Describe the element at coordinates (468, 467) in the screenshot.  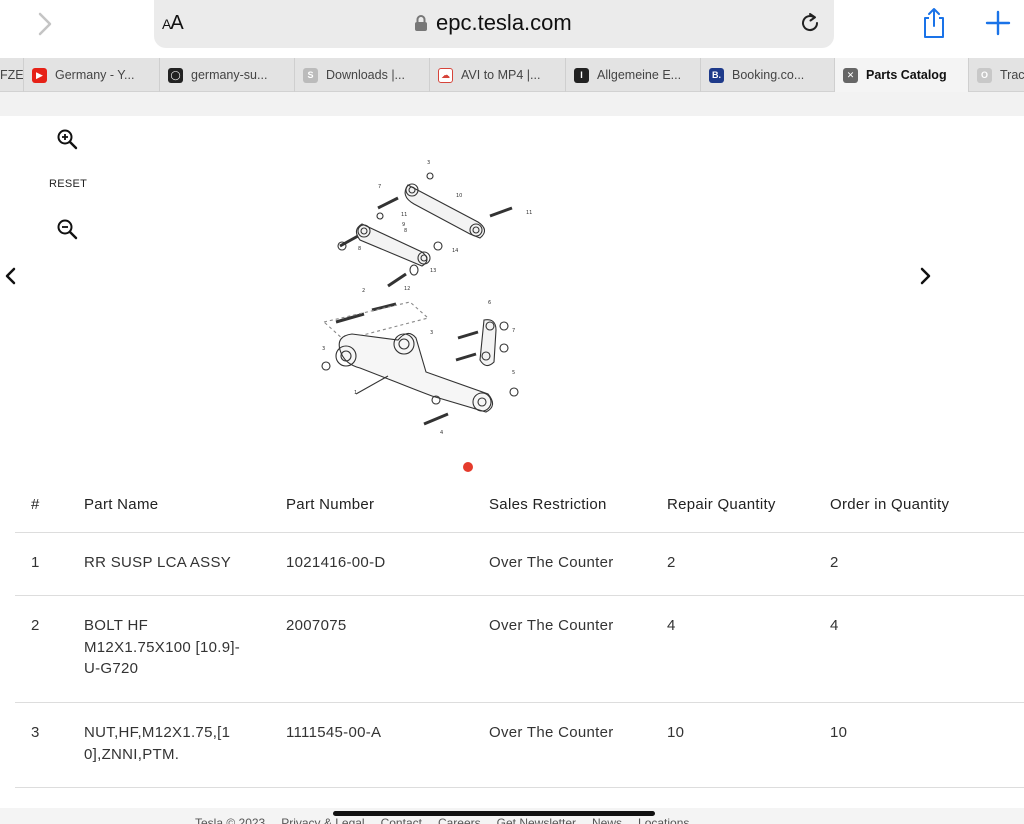
I see `carousel-indicator-dot` at that location.